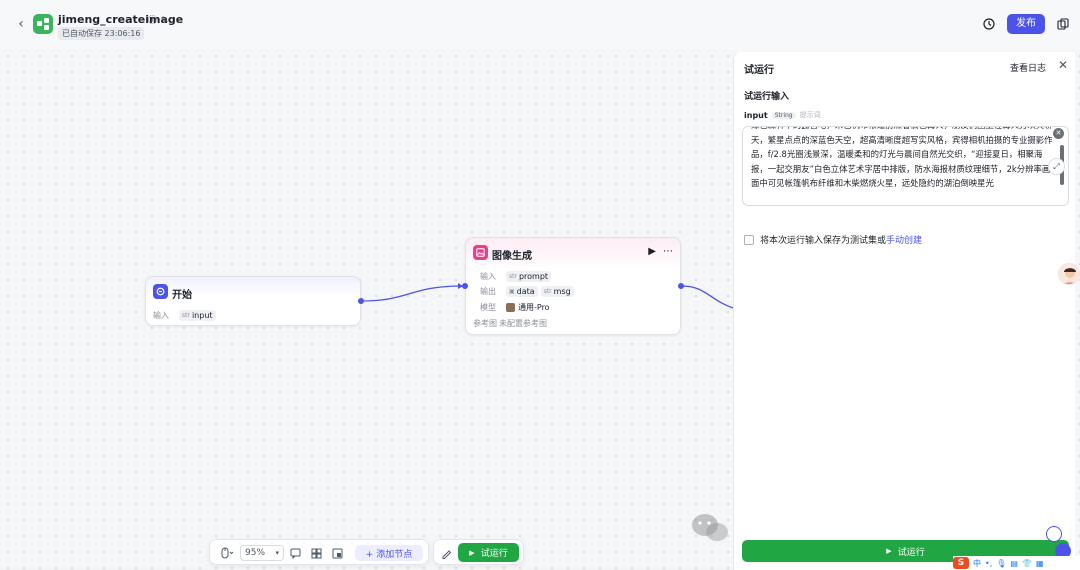  I want to click on ref-label: 参考图, so click(485, 323).